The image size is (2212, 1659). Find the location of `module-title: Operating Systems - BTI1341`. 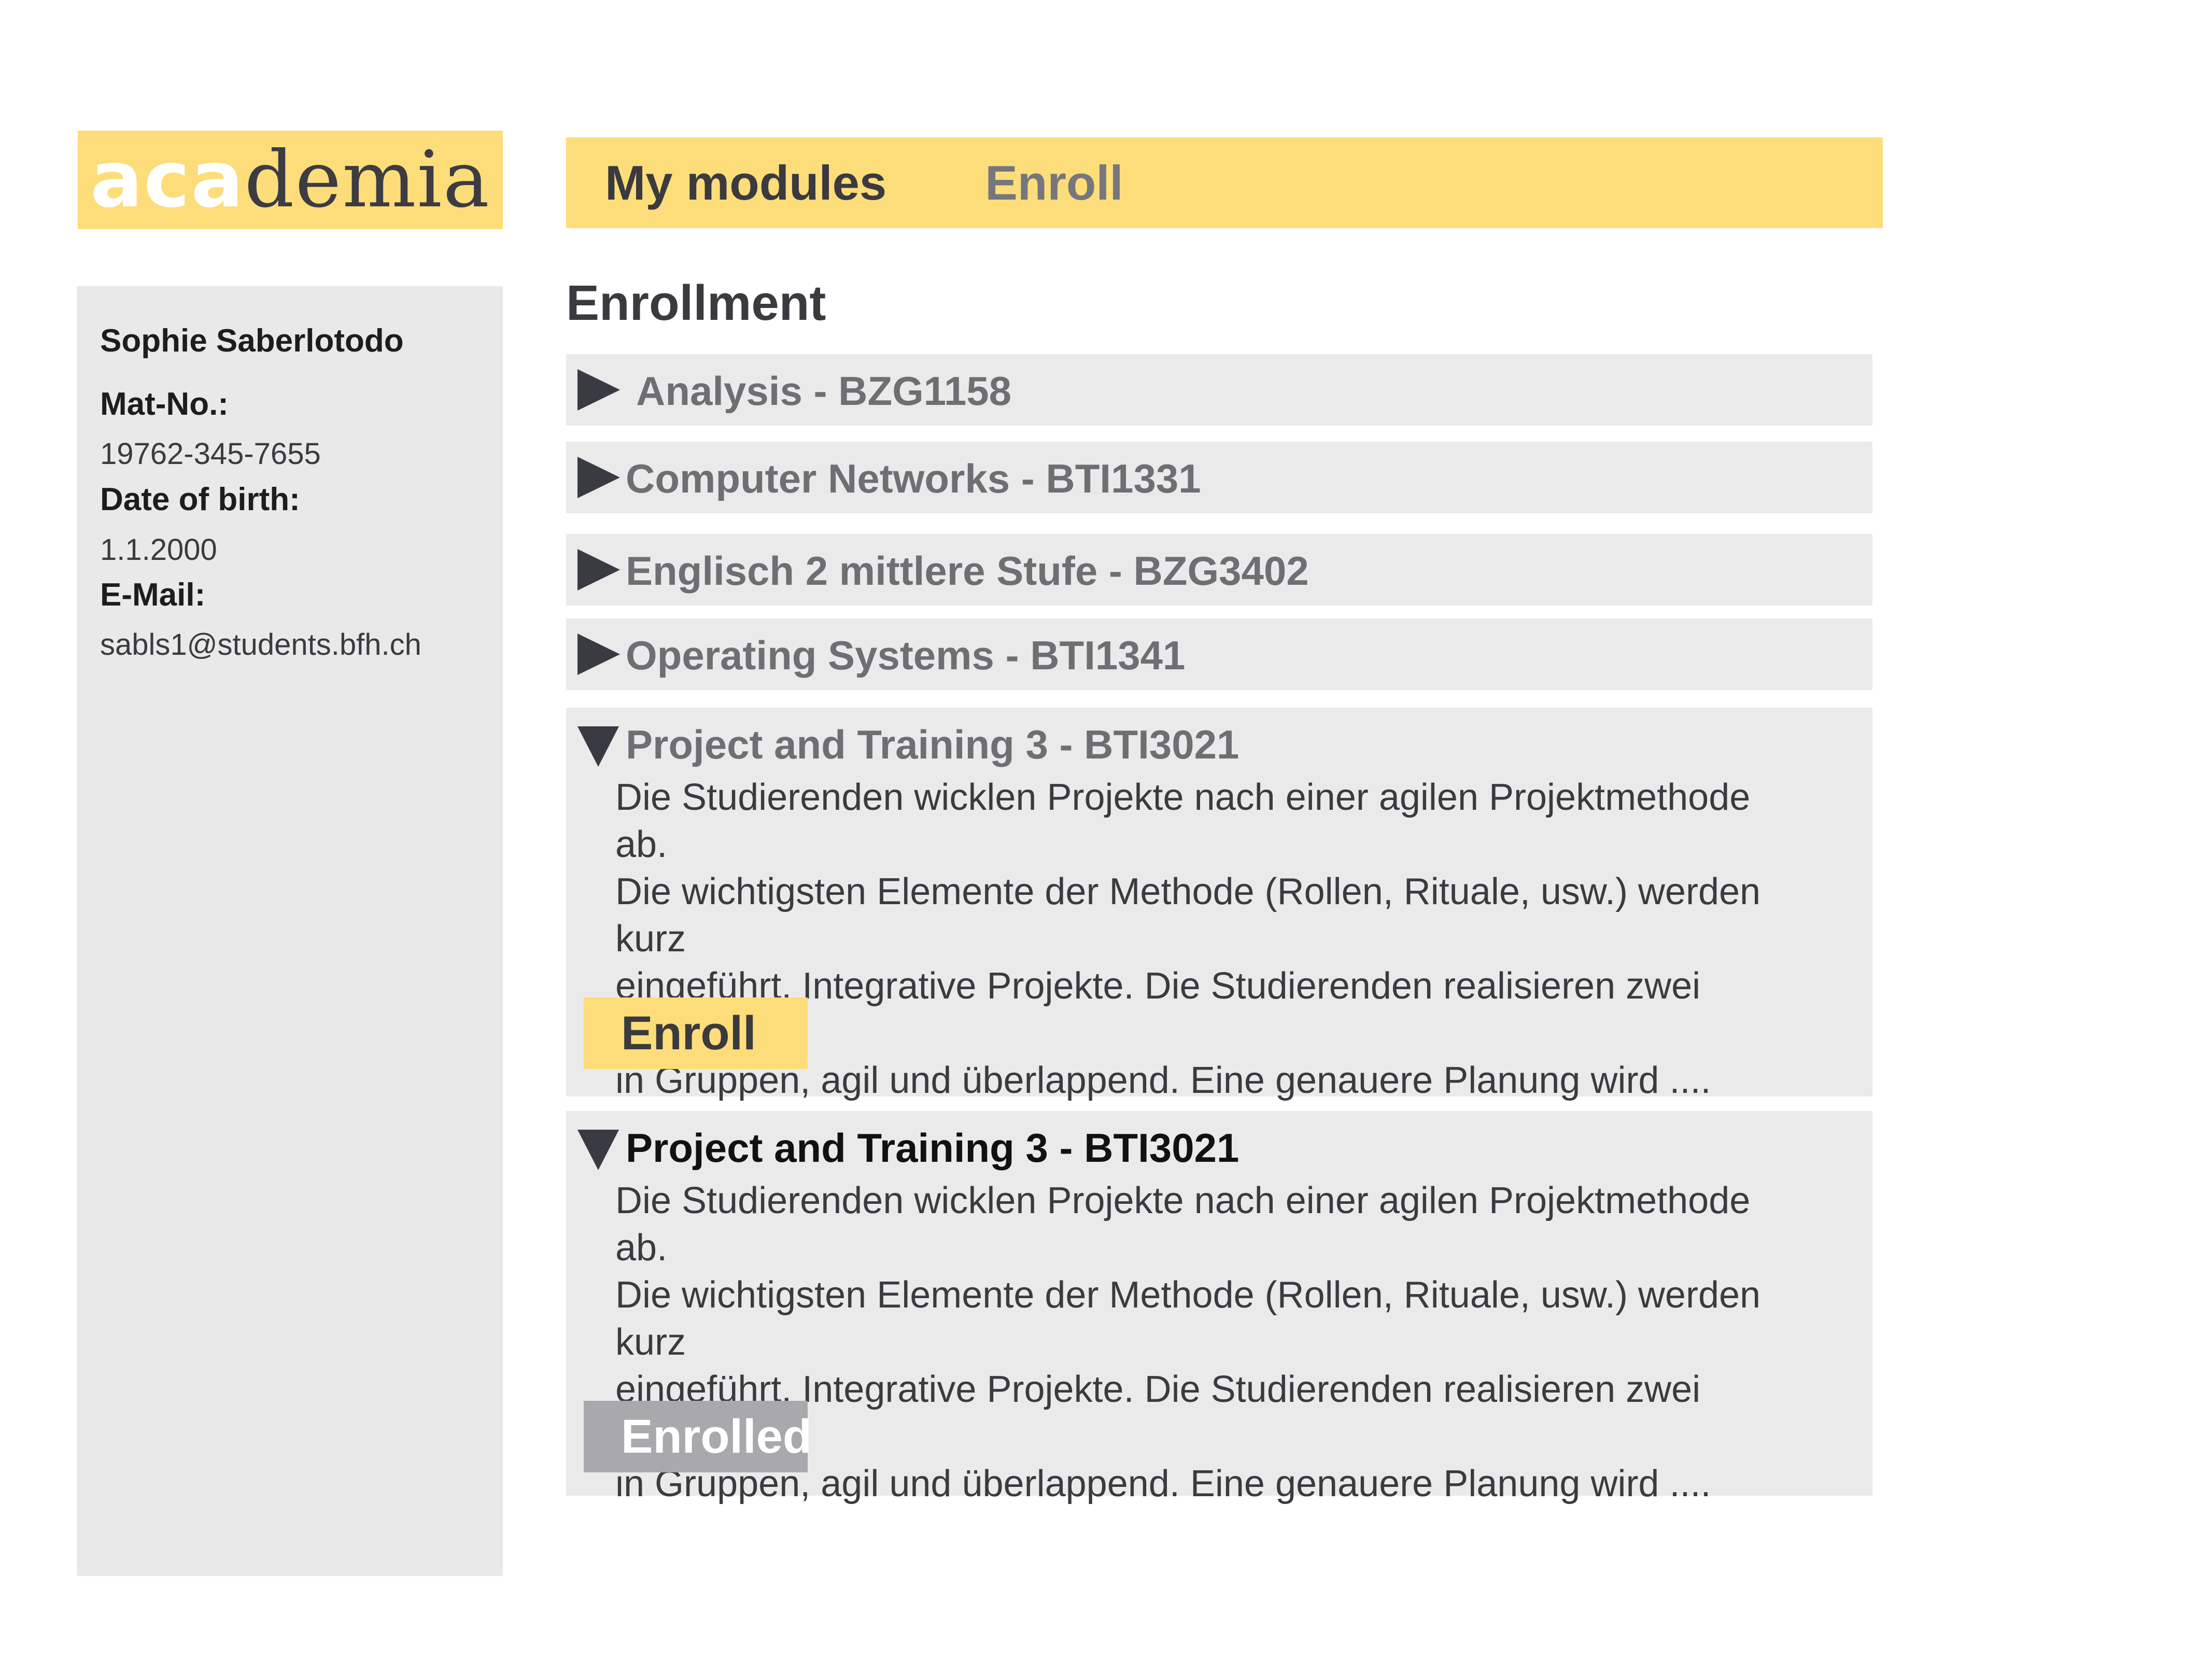

module-title: Operating Systems - BTI1341 is located at coordinates (906, 655).